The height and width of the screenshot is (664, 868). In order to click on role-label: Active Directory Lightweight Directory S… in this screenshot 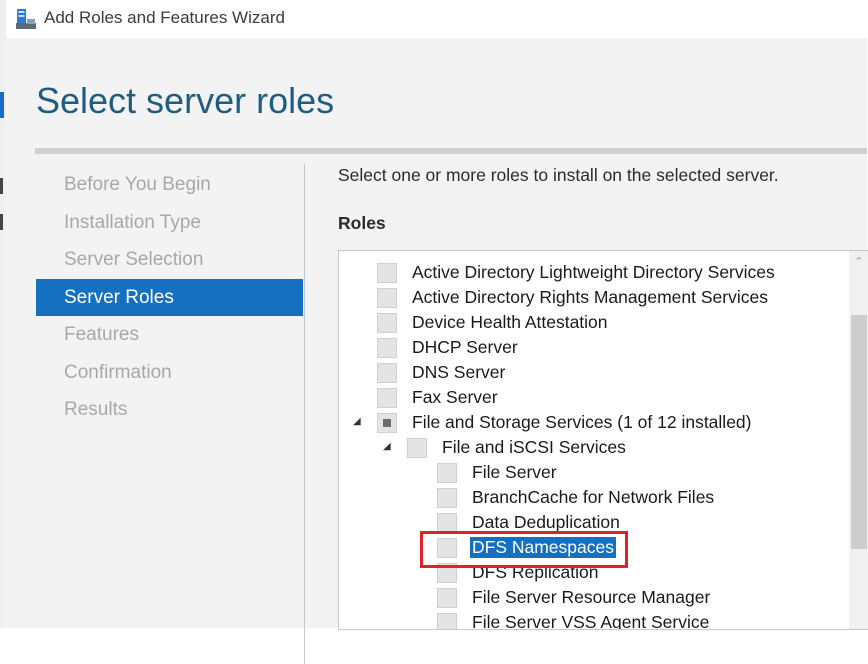, I will do `click(593, 272)`.